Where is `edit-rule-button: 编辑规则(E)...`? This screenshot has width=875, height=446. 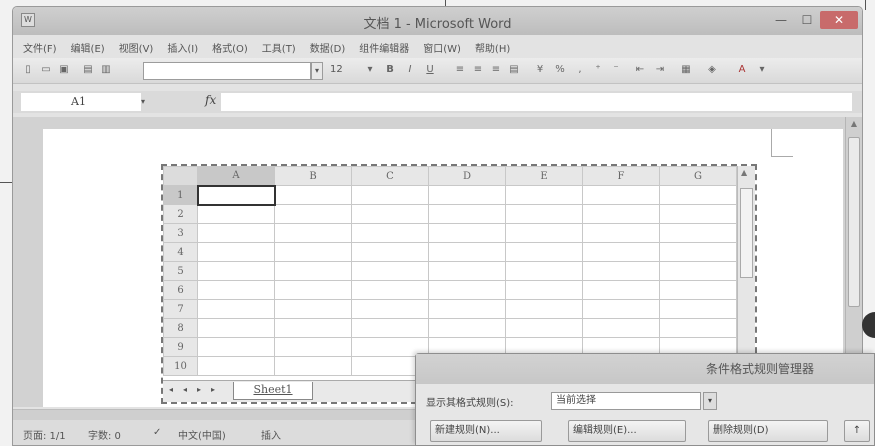 edit-rule-button: 编辑规则(E)... is located at coordinates (627, 431).